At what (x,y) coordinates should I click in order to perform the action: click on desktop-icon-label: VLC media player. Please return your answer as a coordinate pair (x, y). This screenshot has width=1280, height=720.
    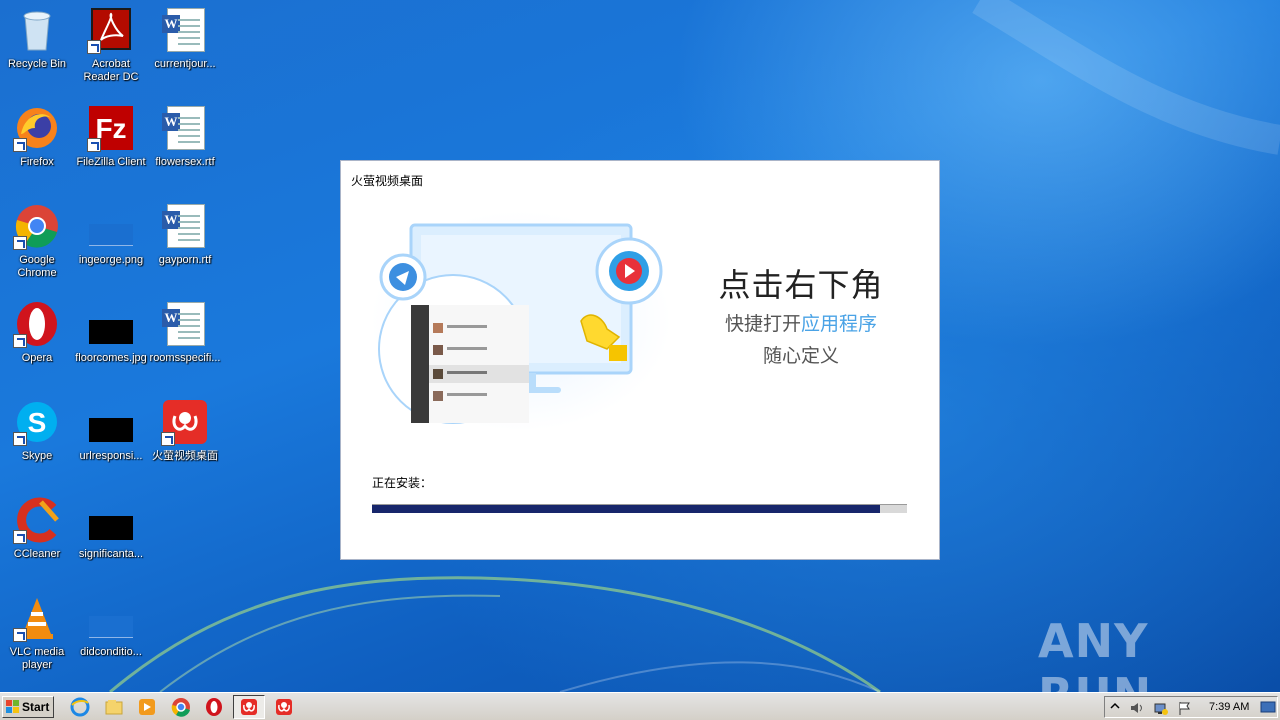
    Looking at the image, I should click on (37, 658).